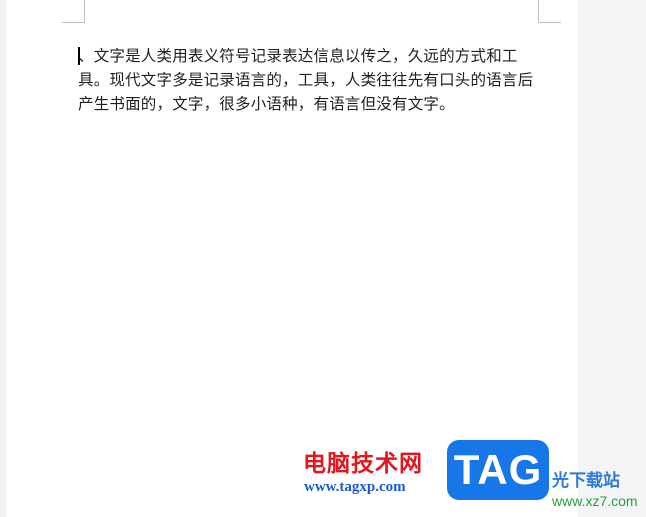  Describe the element at coordinates (549, 11) in the screenshot. I see `margin-corner-top-right` at that location.